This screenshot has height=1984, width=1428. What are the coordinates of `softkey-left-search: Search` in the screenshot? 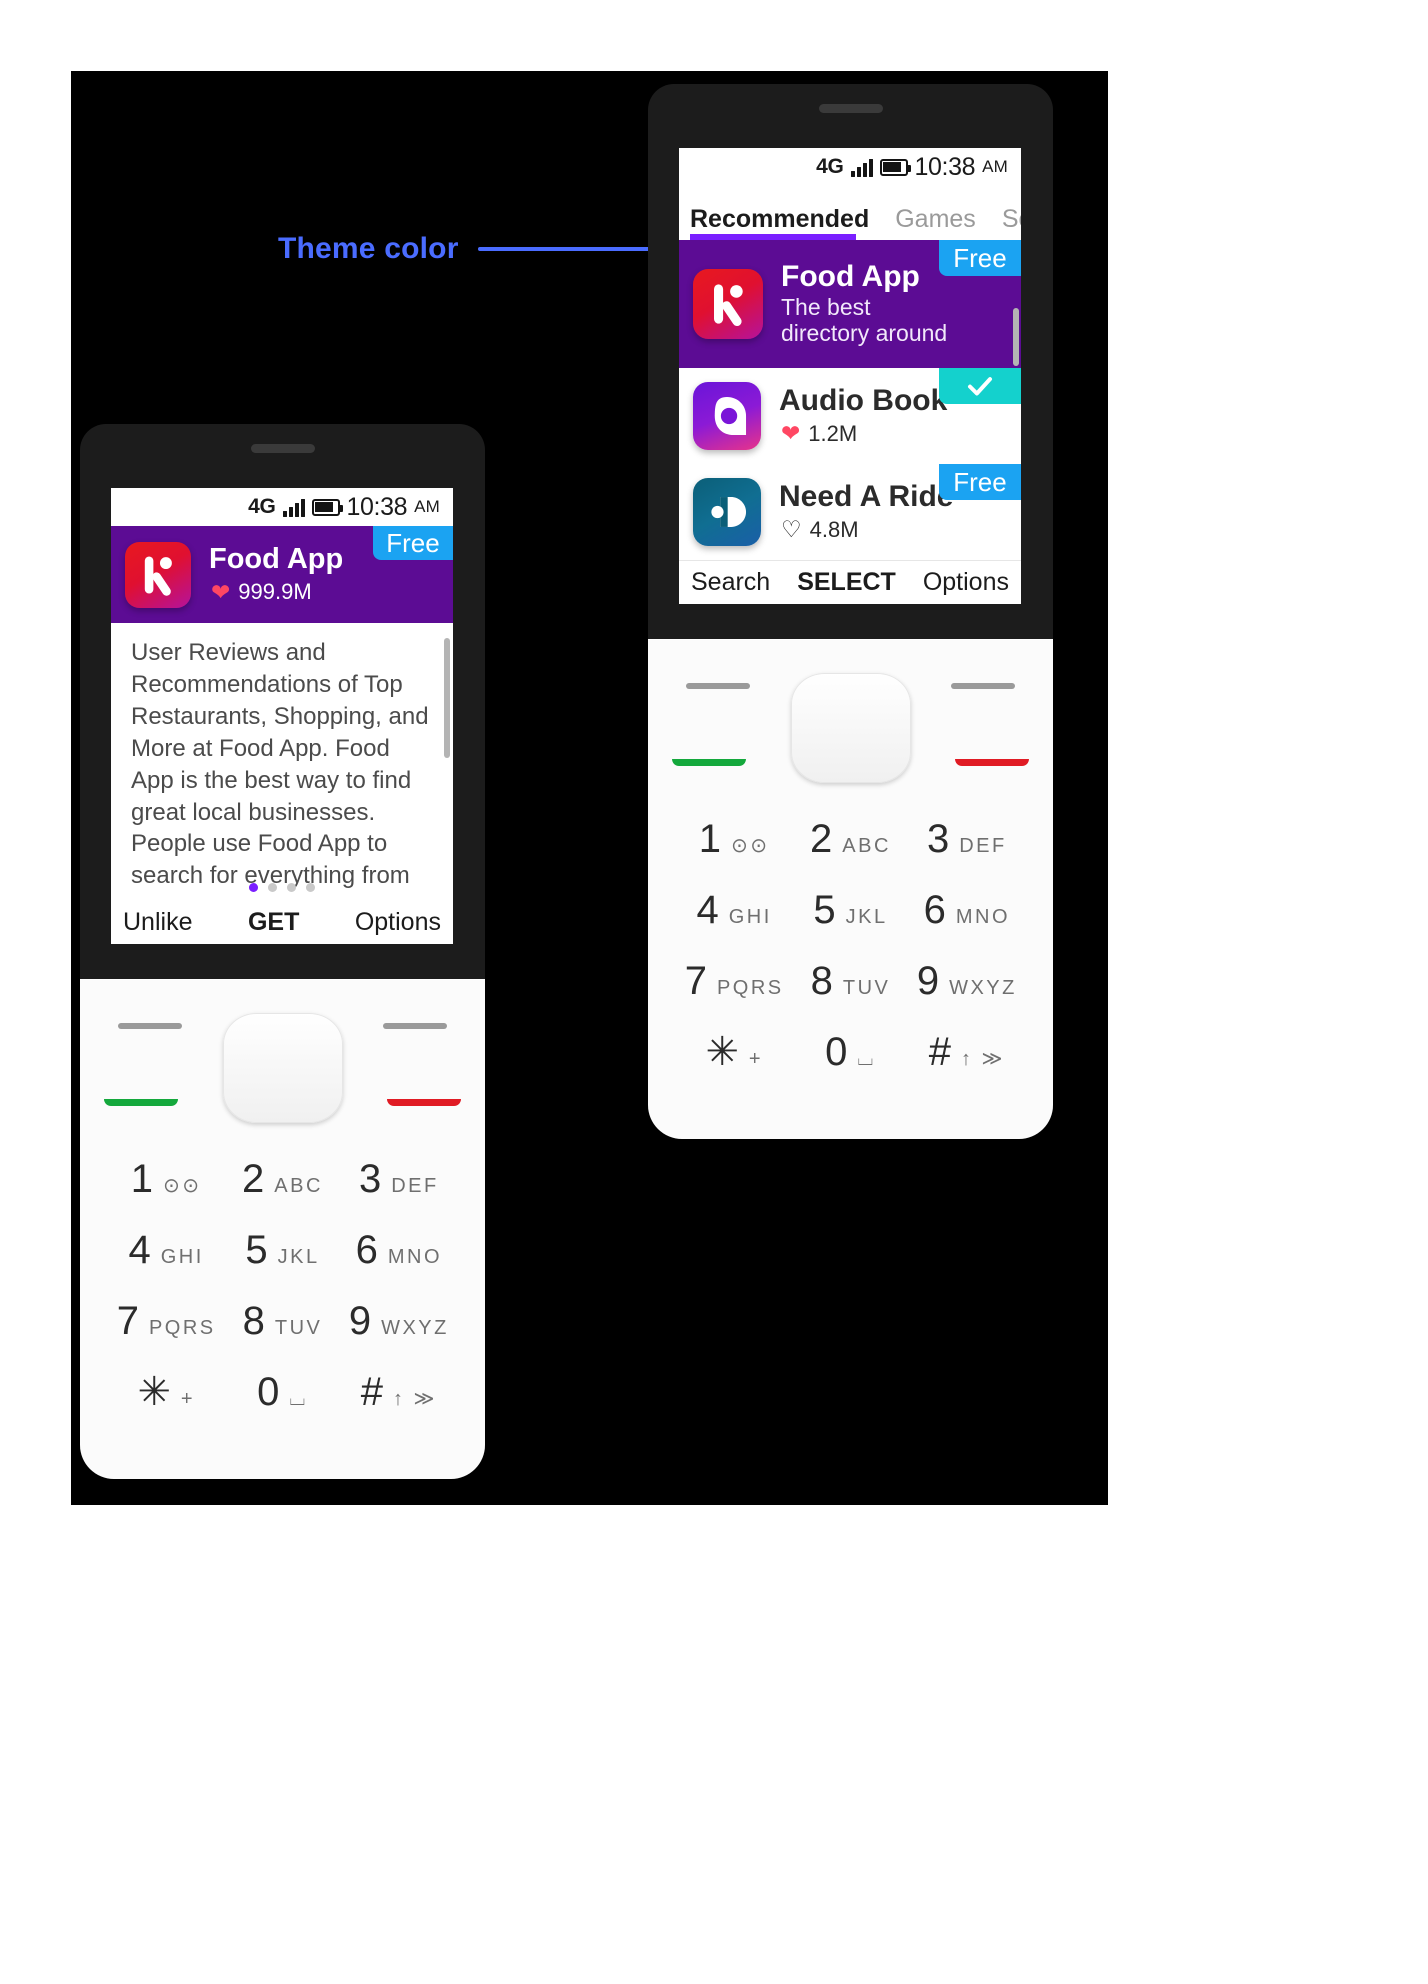 It's located at (730, 582).